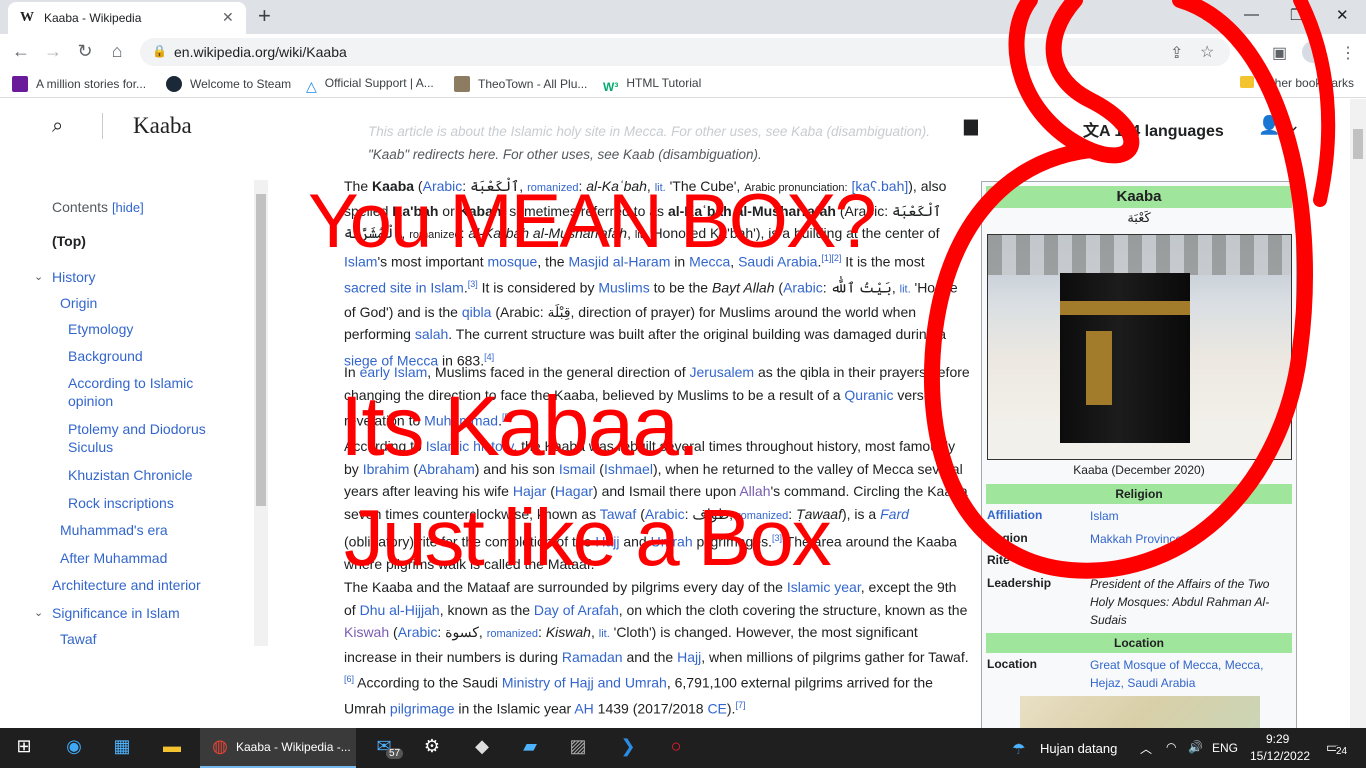 The height and width of the screenshot is (768, 1366). What do you see at coordinates (1078, 748) in the screenshot?
I see `weather-text: Hujan datang` at bounding box center [1078, 748].